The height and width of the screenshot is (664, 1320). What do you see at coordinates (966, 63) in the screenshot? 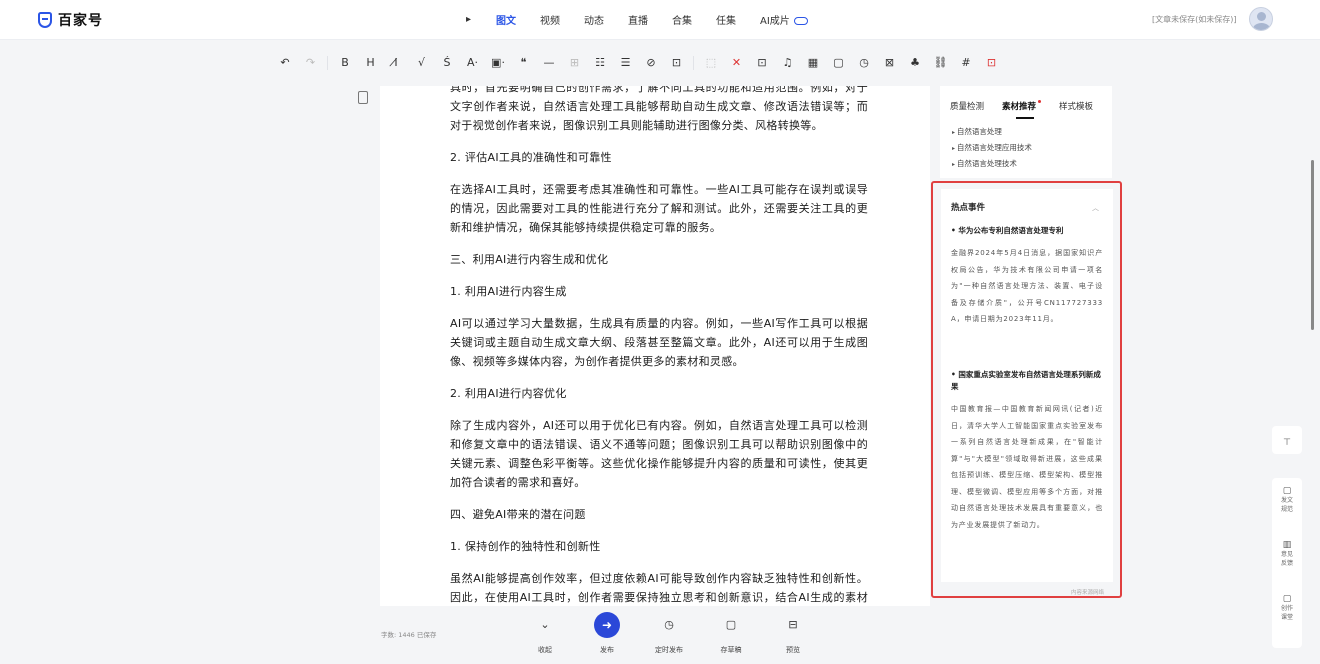
I see `hashtag-icon: #` at bounding box center [966, 63].